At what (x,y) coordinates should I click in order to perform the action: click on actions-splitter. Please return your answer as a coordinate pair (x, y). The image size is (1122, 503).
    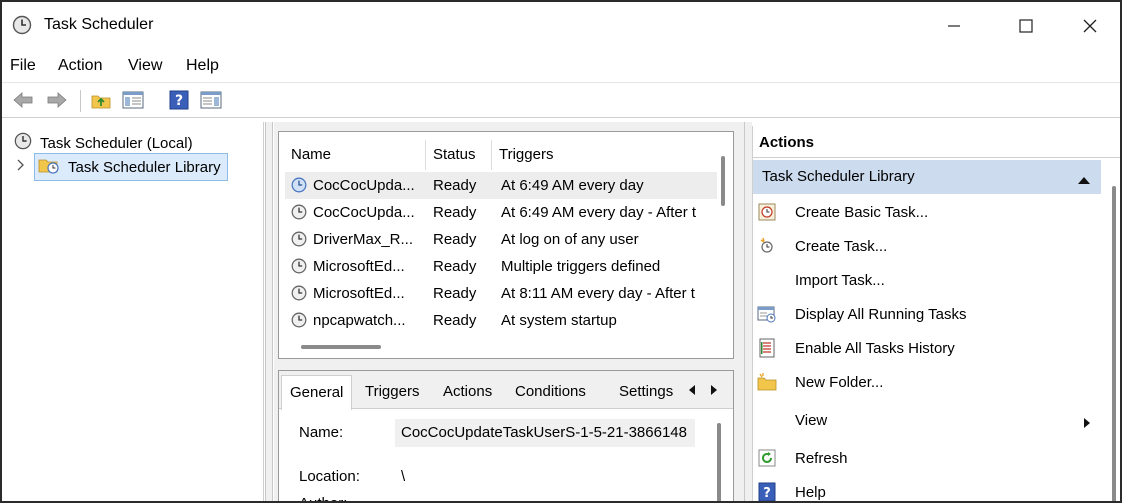
    Looking at the image, I should click on (748, 311).